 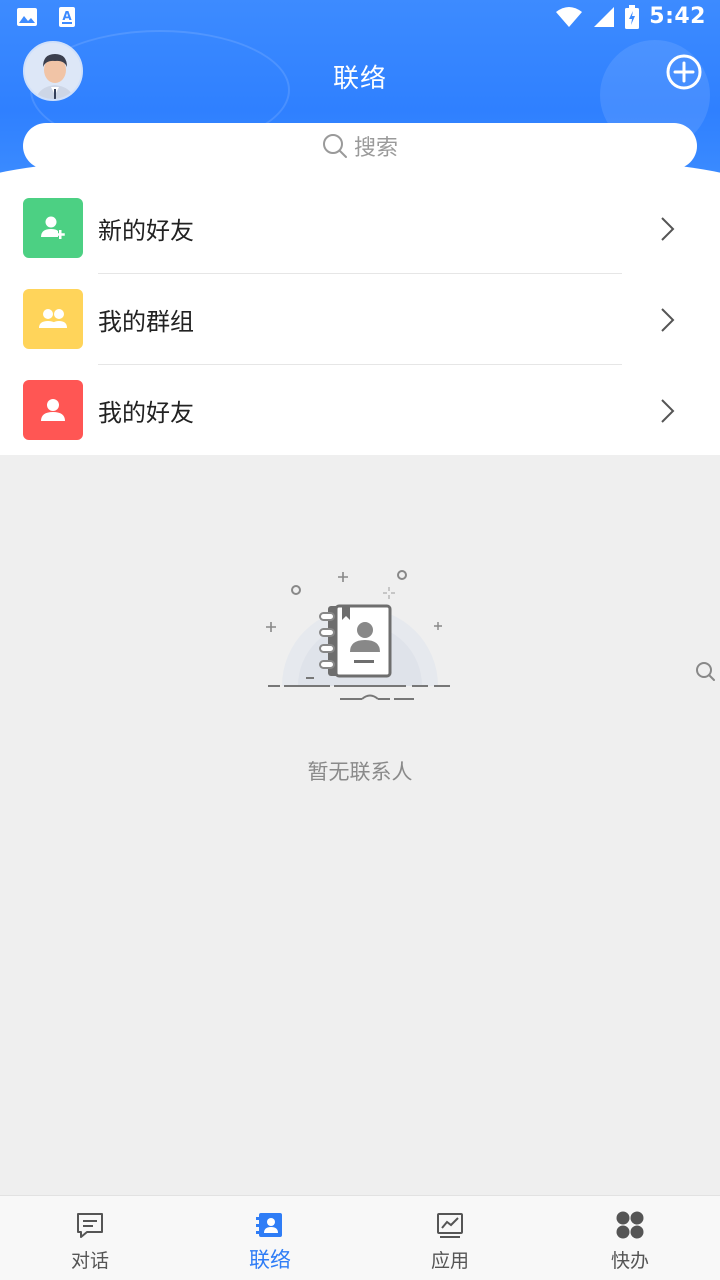 What do you see at coordinates (629, 1261) in the screenshot?
I see `tab-label: 快办` at bounding box center [629, 1261].